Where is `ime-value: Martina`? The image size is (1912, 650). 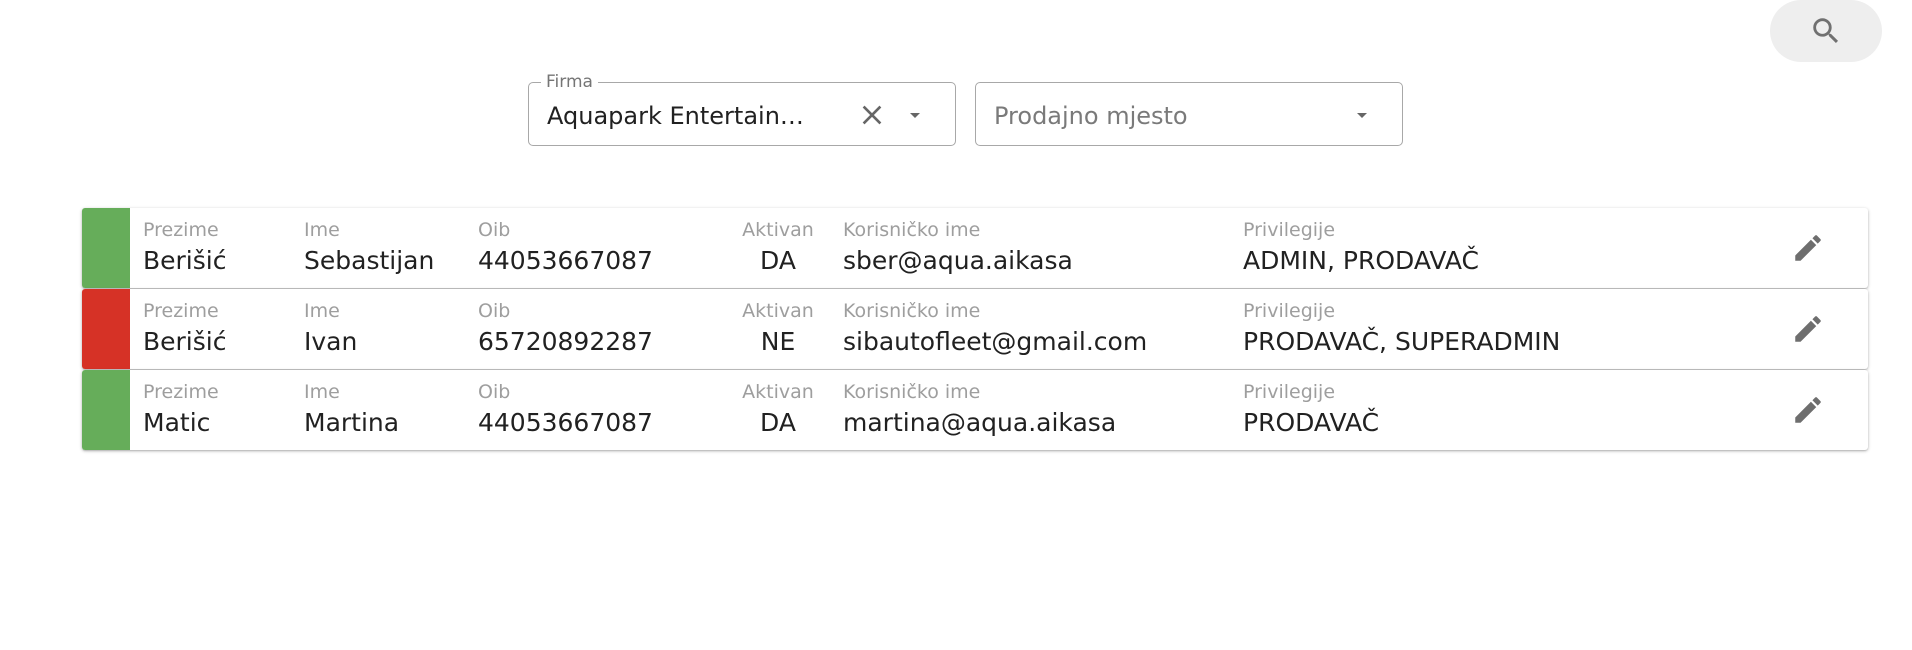
ime-value: Martina is located at coordinates (352, 422).